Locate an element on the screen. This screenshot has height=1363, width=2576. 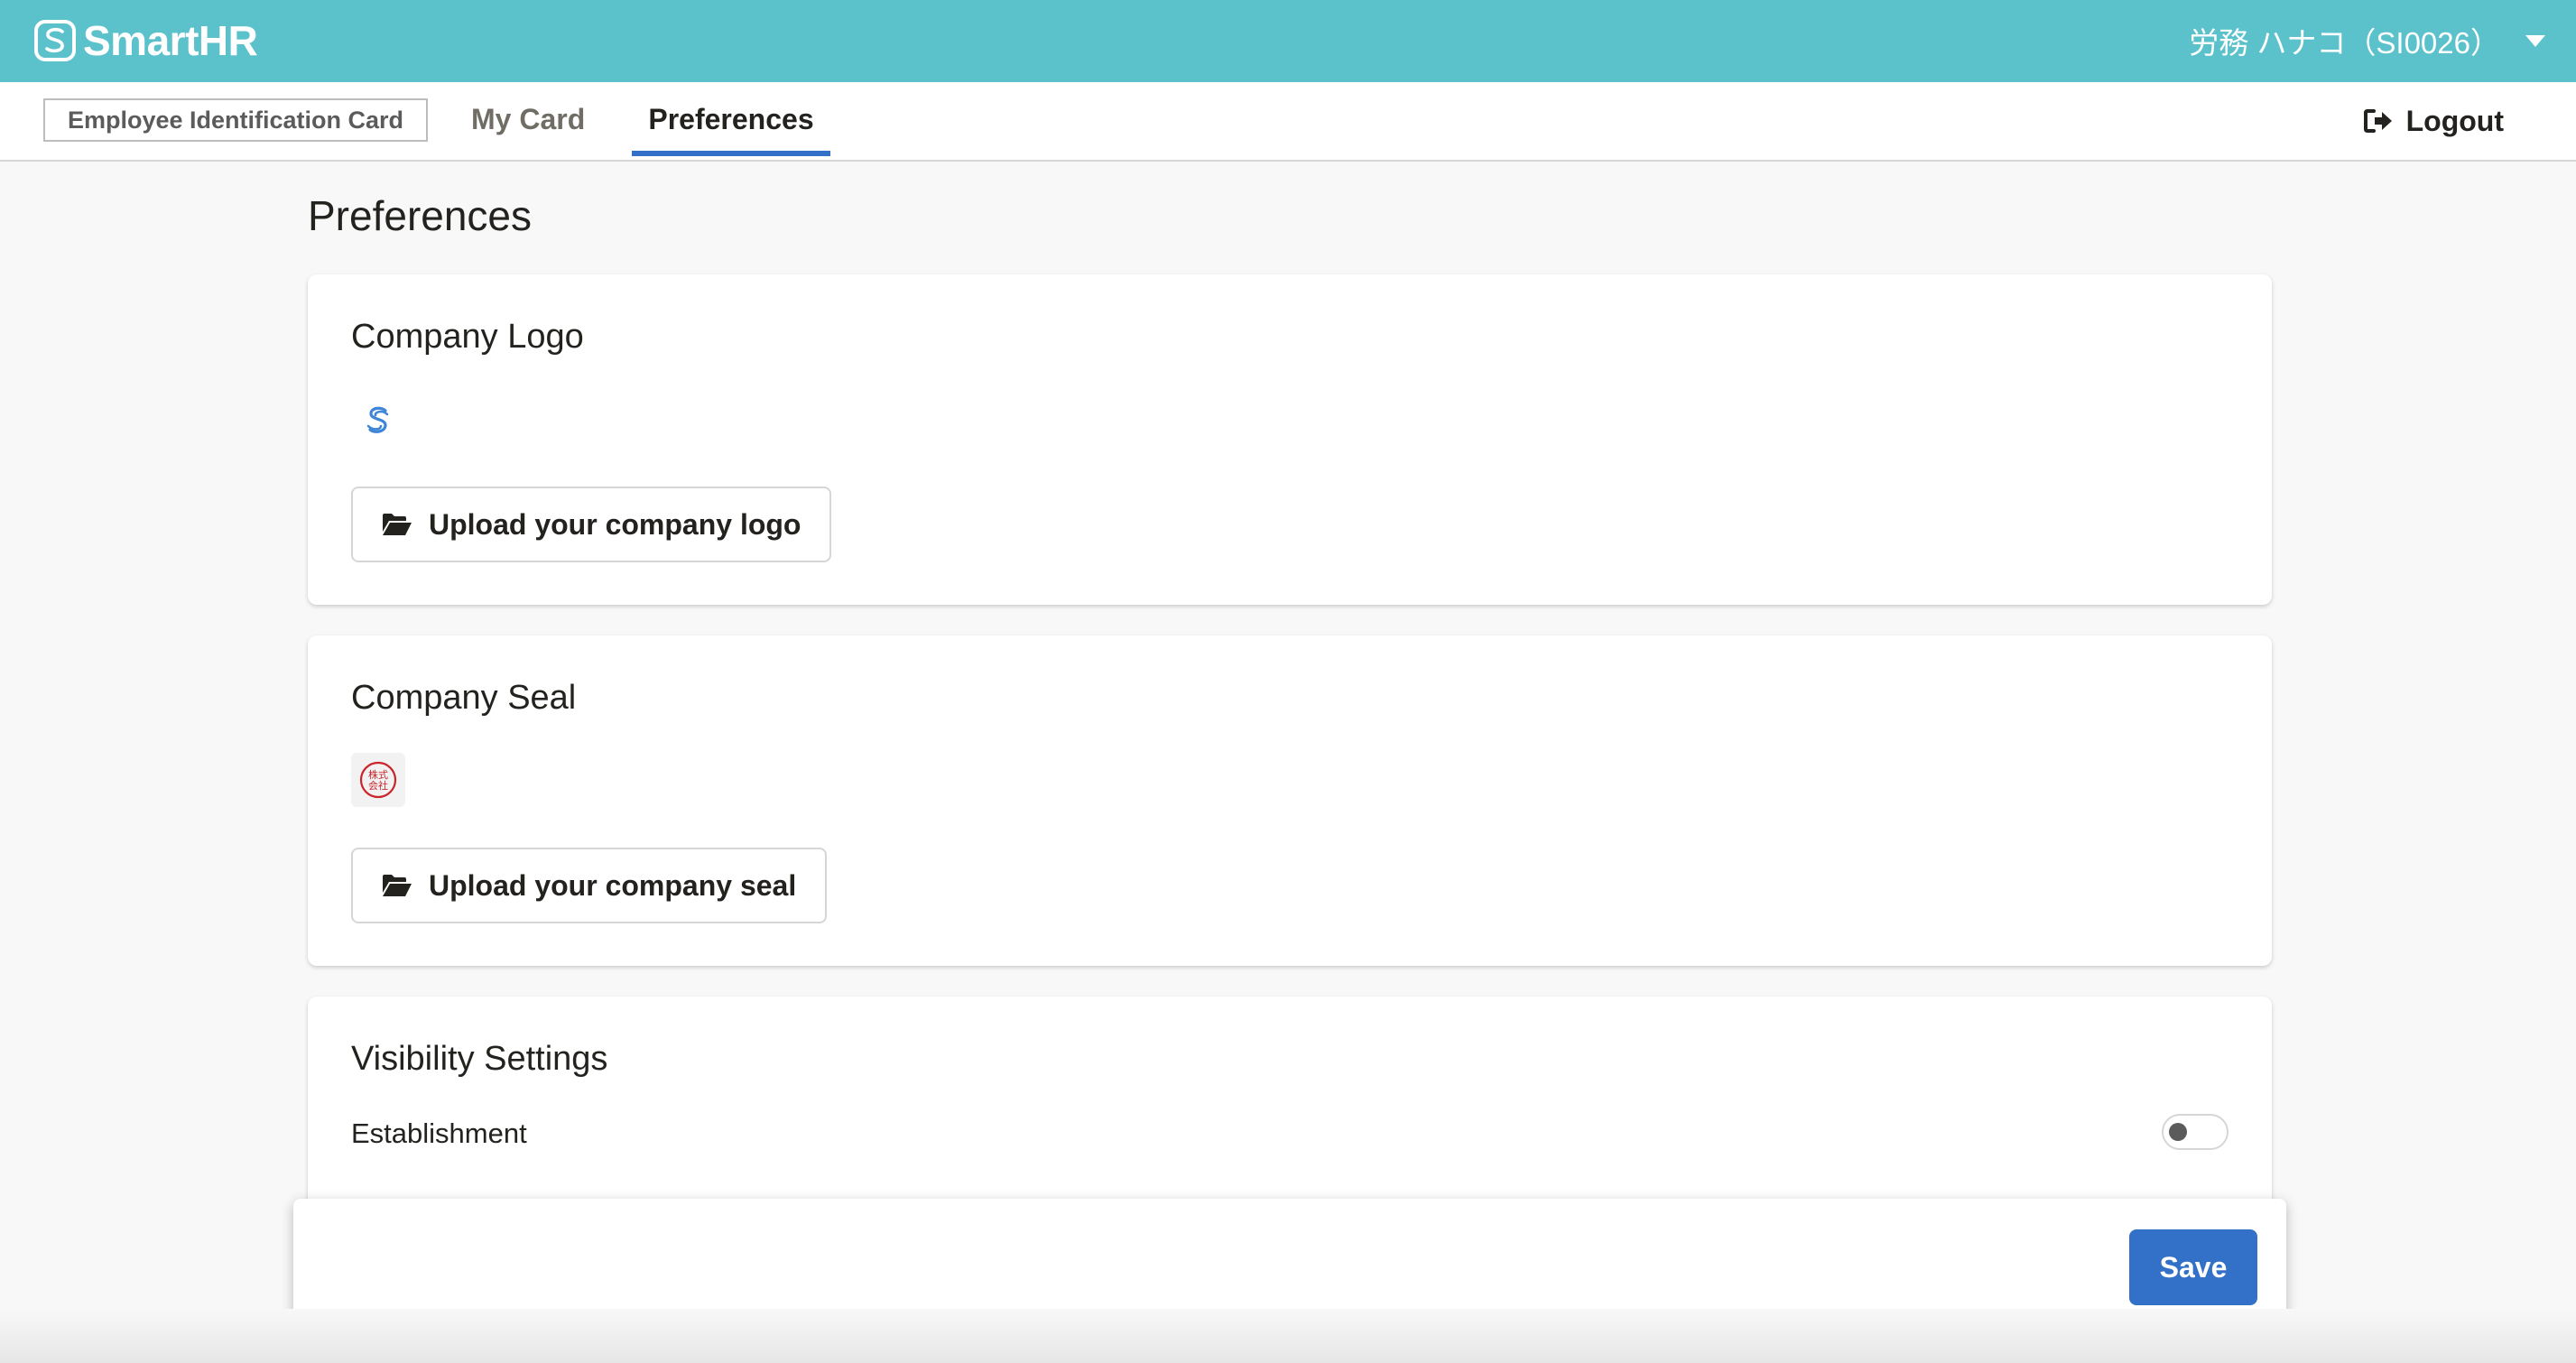
visibility-settings-title: Visibility Settings is located at coordinates (479, 1059).